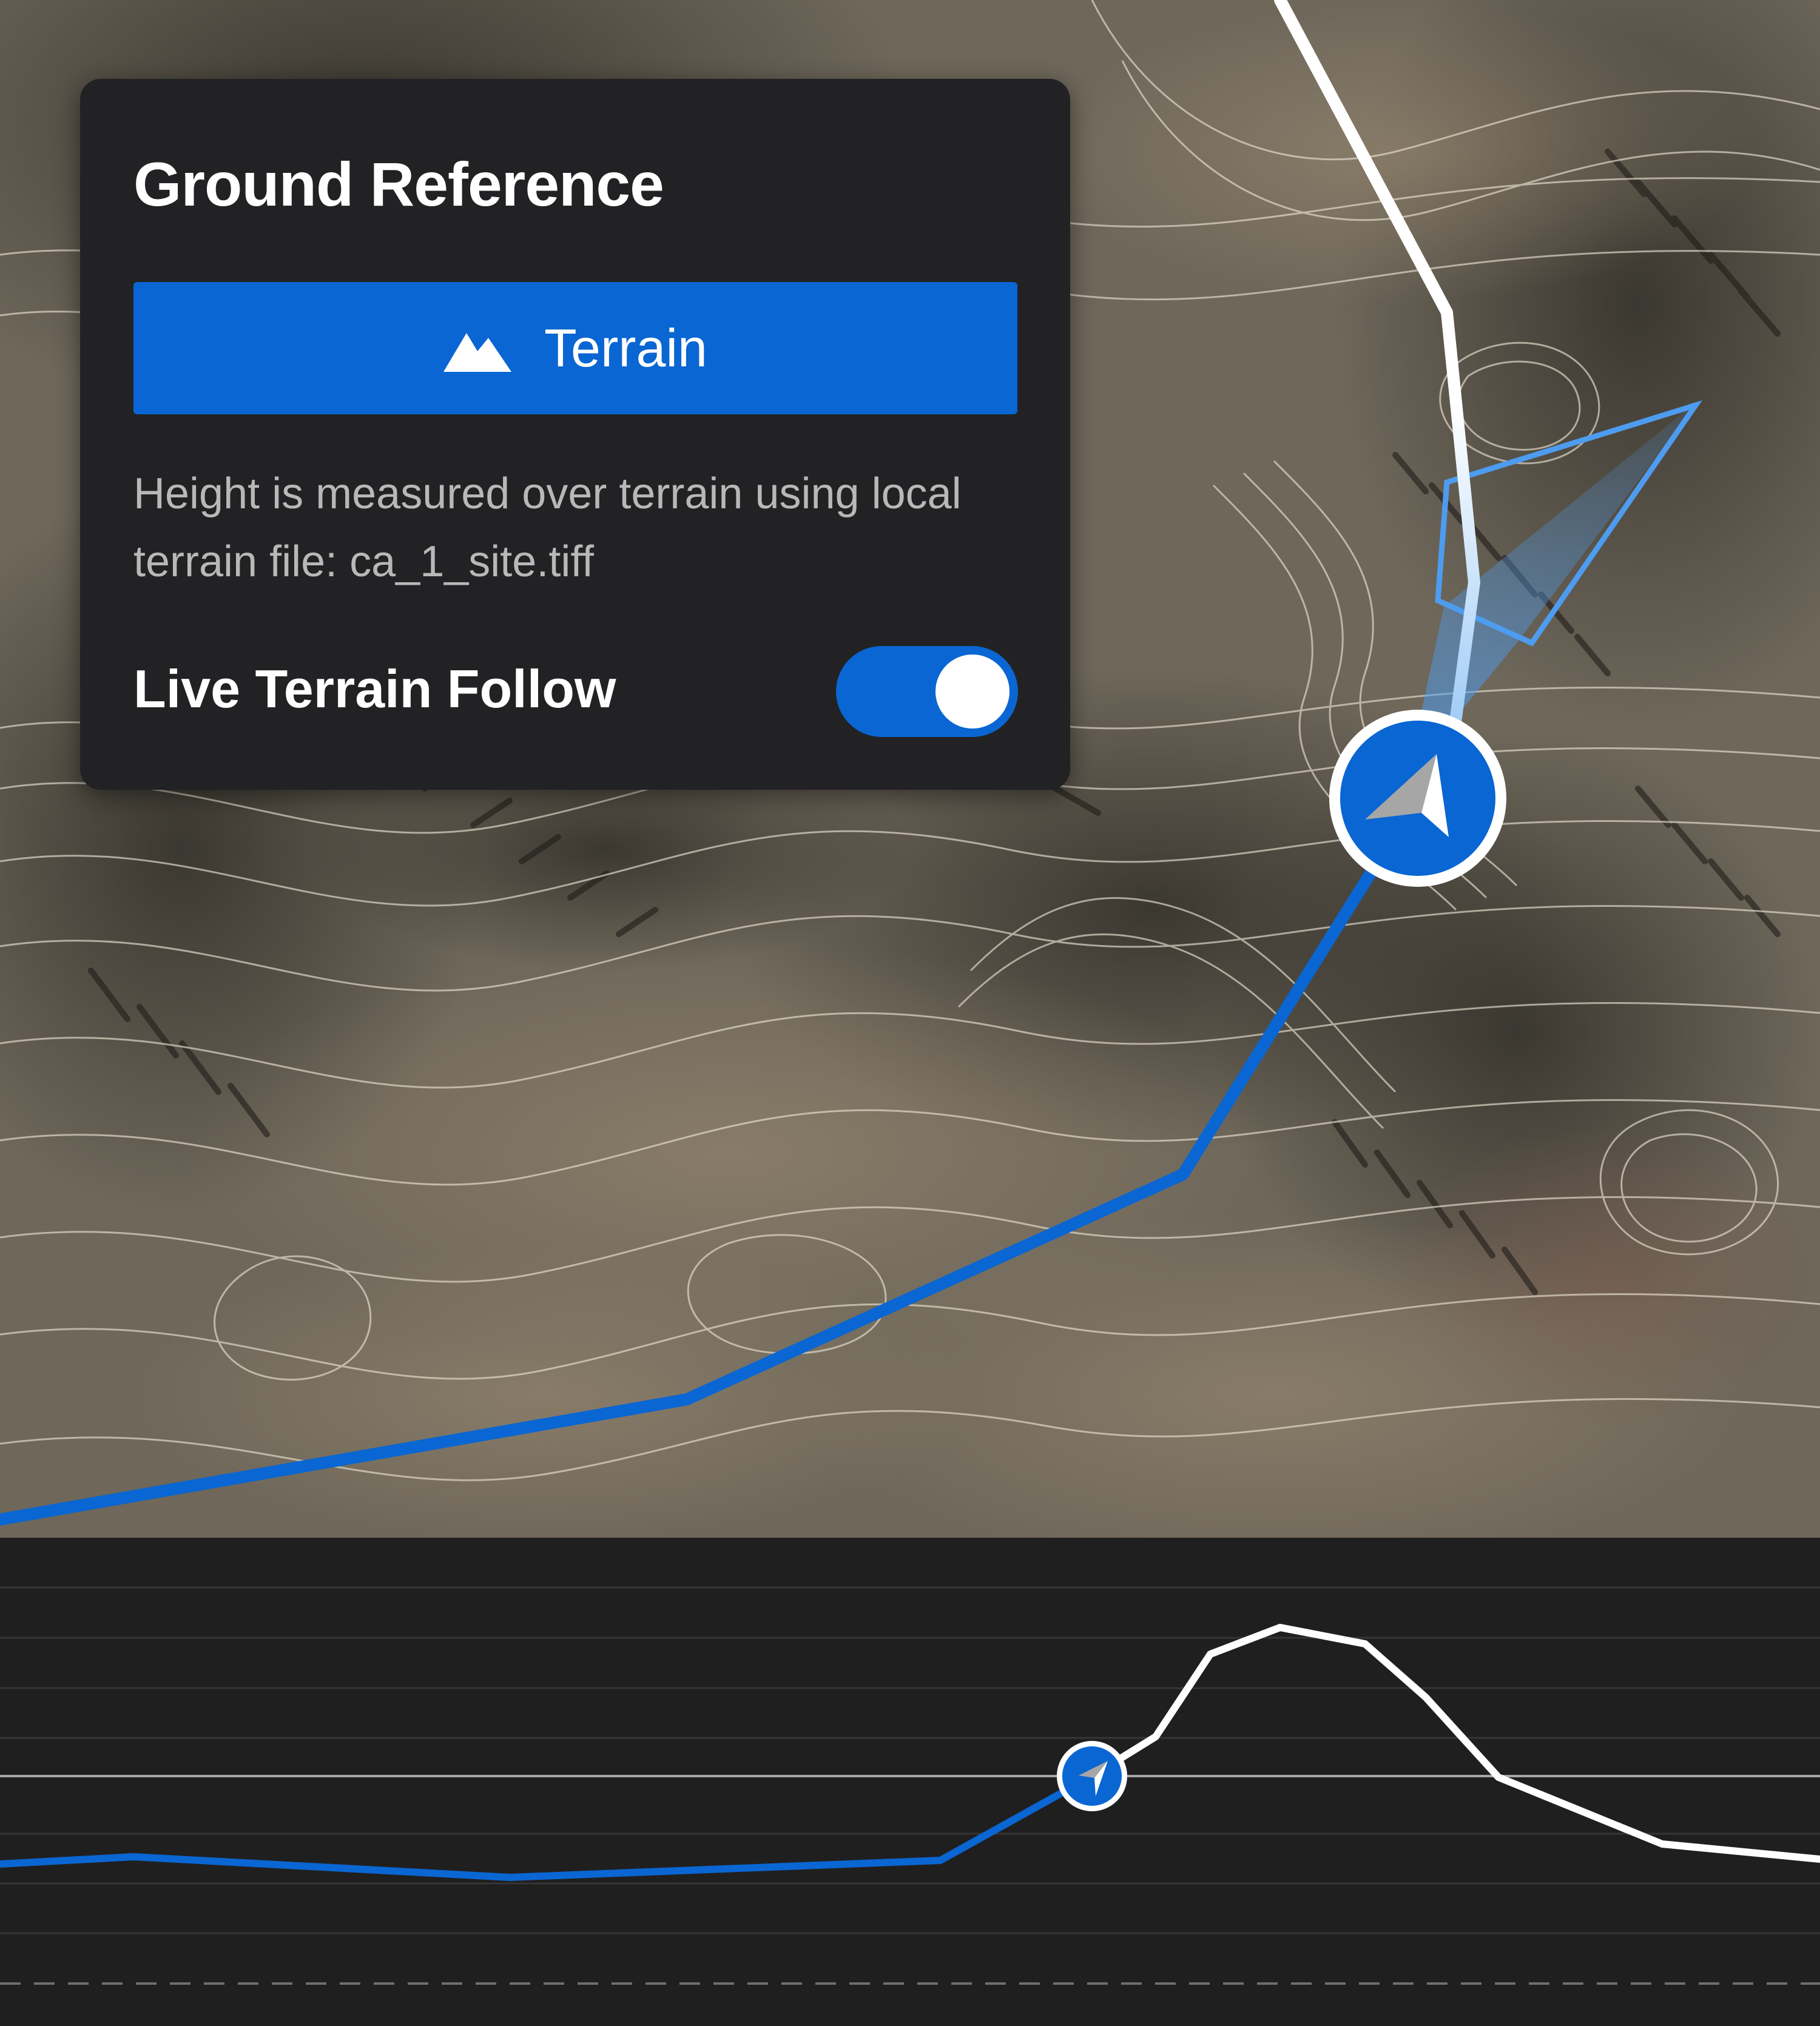  Describe the element at coordinates (398, 184) in the screenshot. I see `panel-title: Ground Reference` at that location.